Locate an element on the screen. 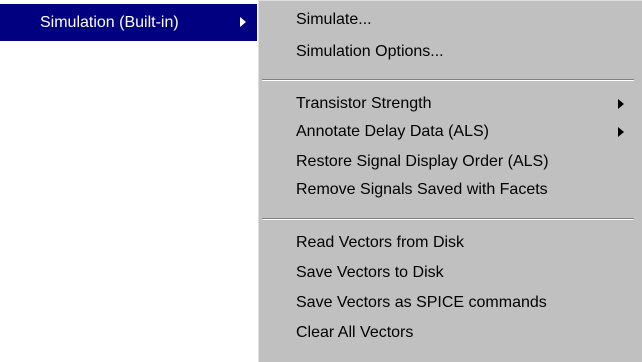  menu-item-label: Transistor Strength is located at coordinates (364, 103).